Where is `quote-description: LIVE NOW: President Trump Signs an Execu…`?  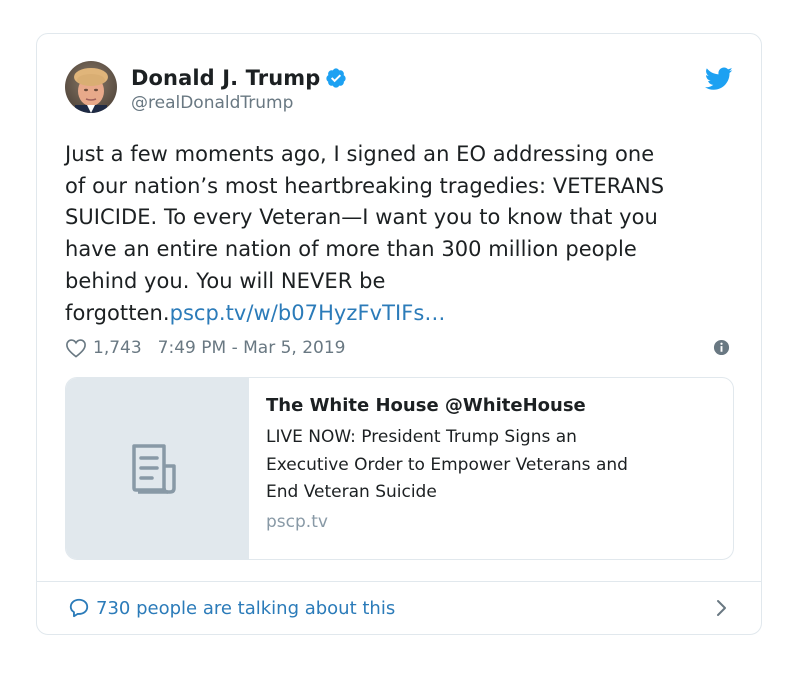 quote-description: LIVE NOW: President Trump Signs an Execu… is located at coordinates (492, 465).